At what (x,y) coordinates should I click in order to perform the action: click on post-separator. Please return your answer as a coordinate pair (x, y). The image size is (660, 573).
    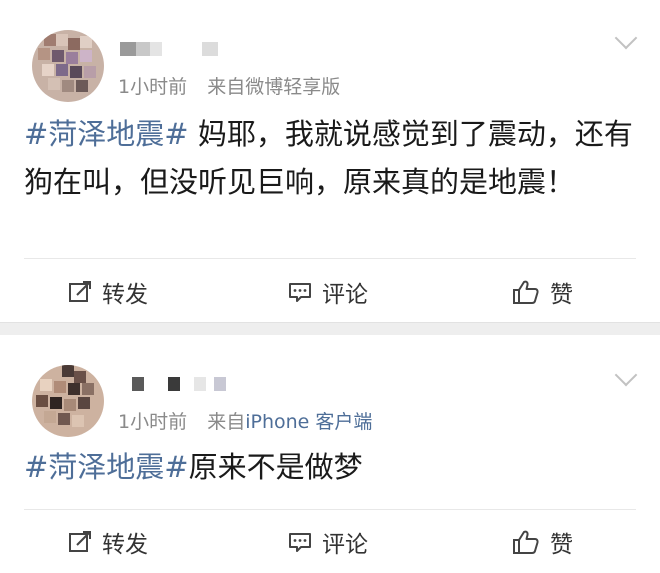
    Looking at the image, I should click on (330, 328).